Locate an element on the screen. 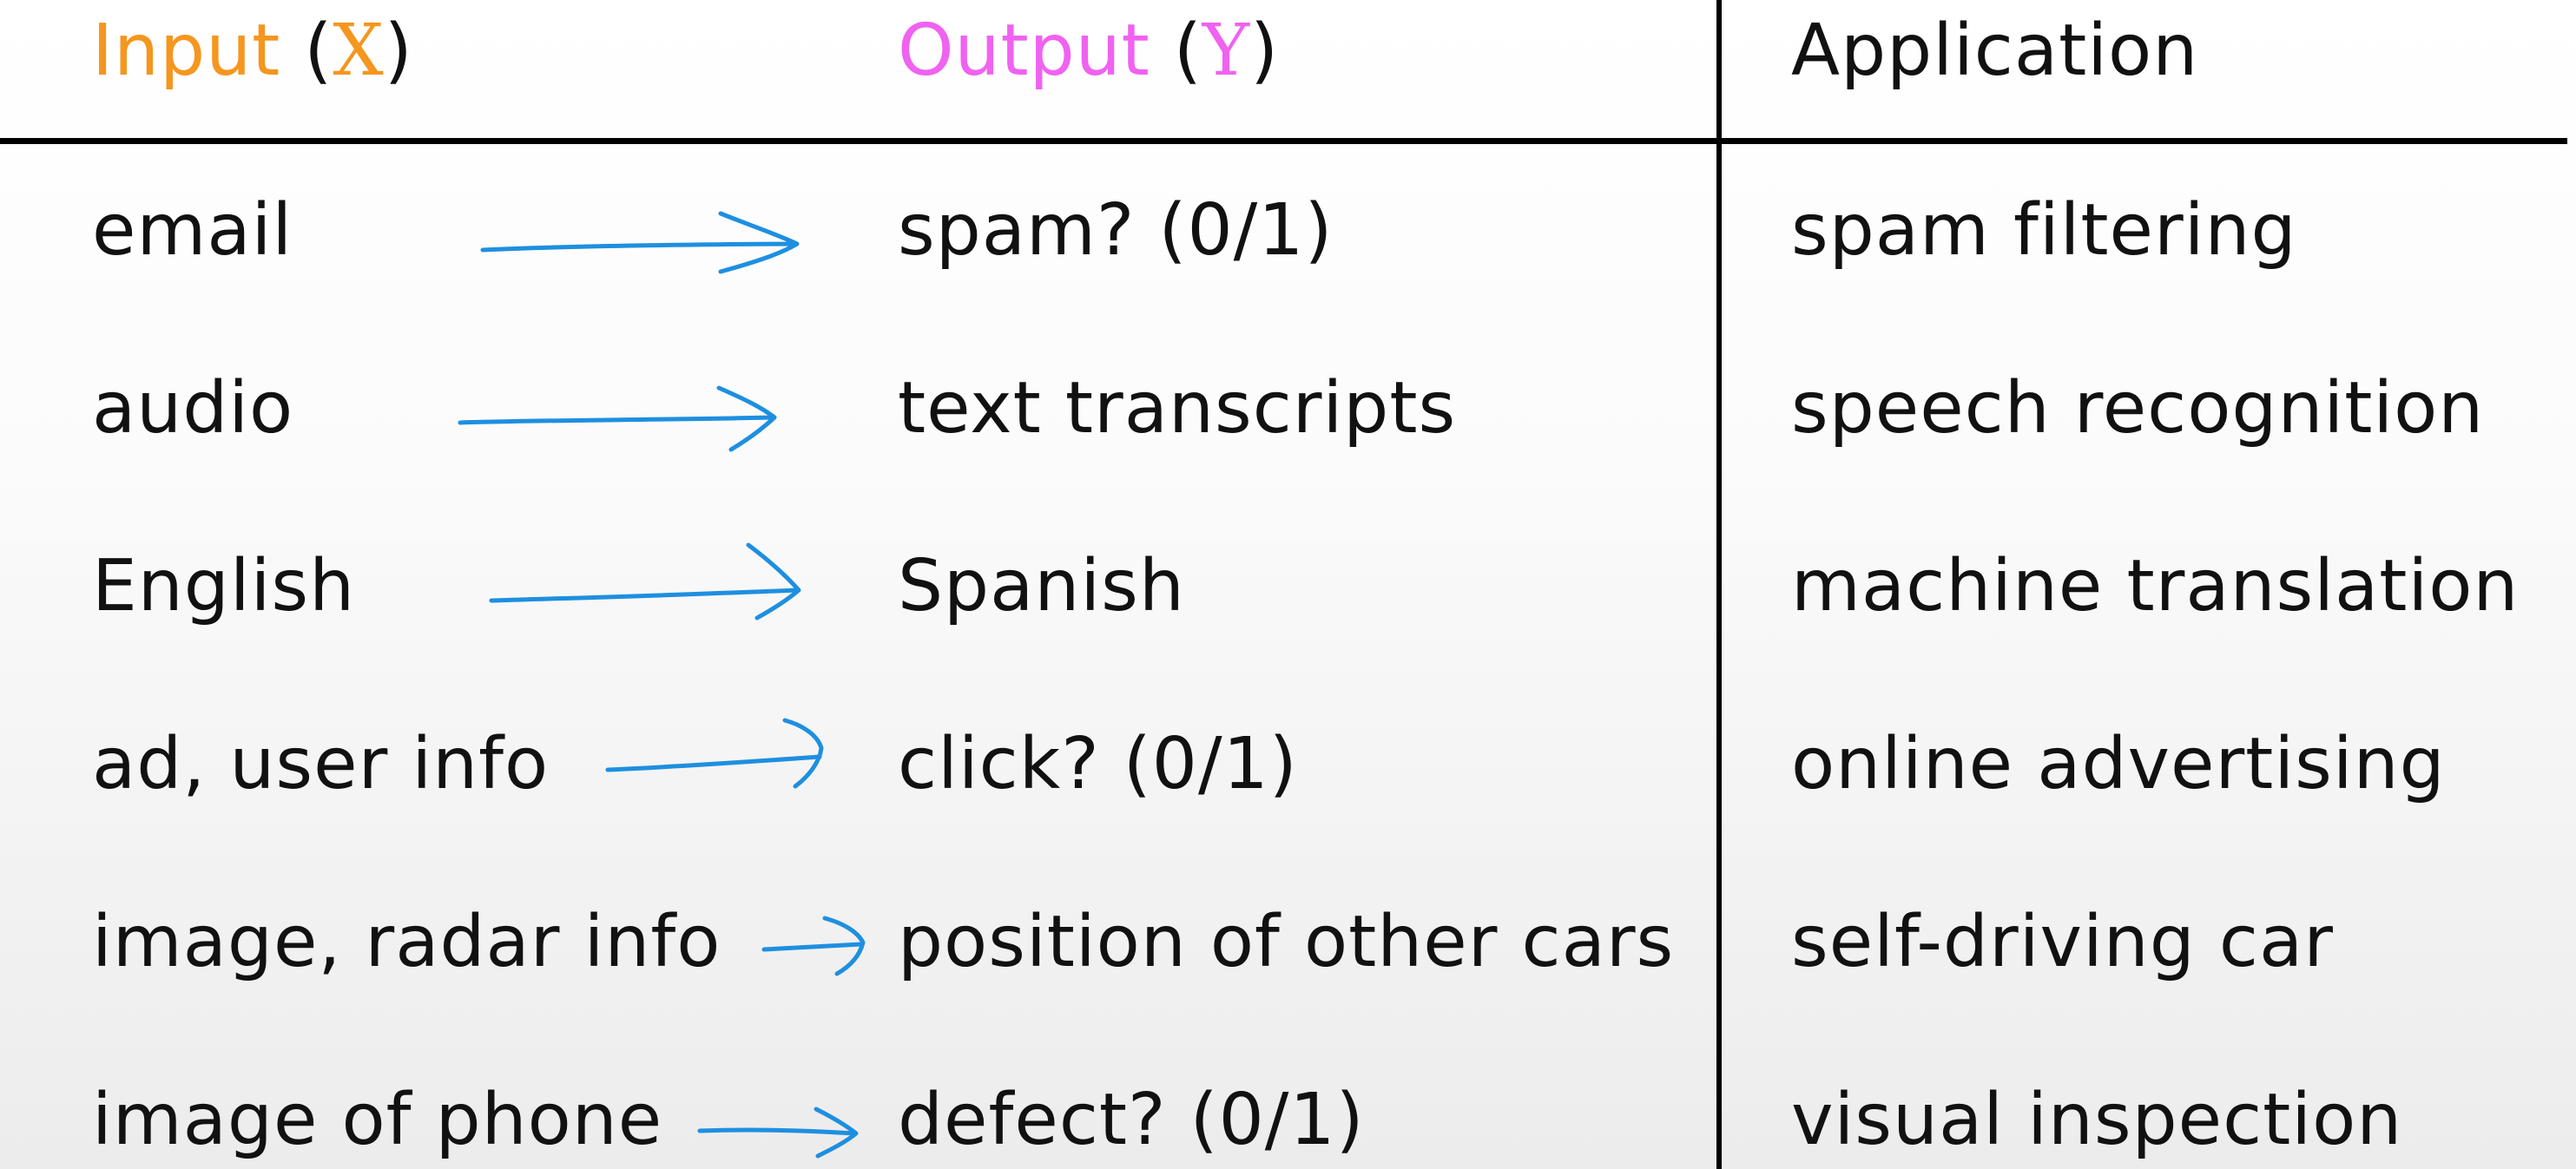 This screenshot has height=1169, width=2576. output-cell-defect: defect? (0/1) is located at coordinates (1131, 1120).